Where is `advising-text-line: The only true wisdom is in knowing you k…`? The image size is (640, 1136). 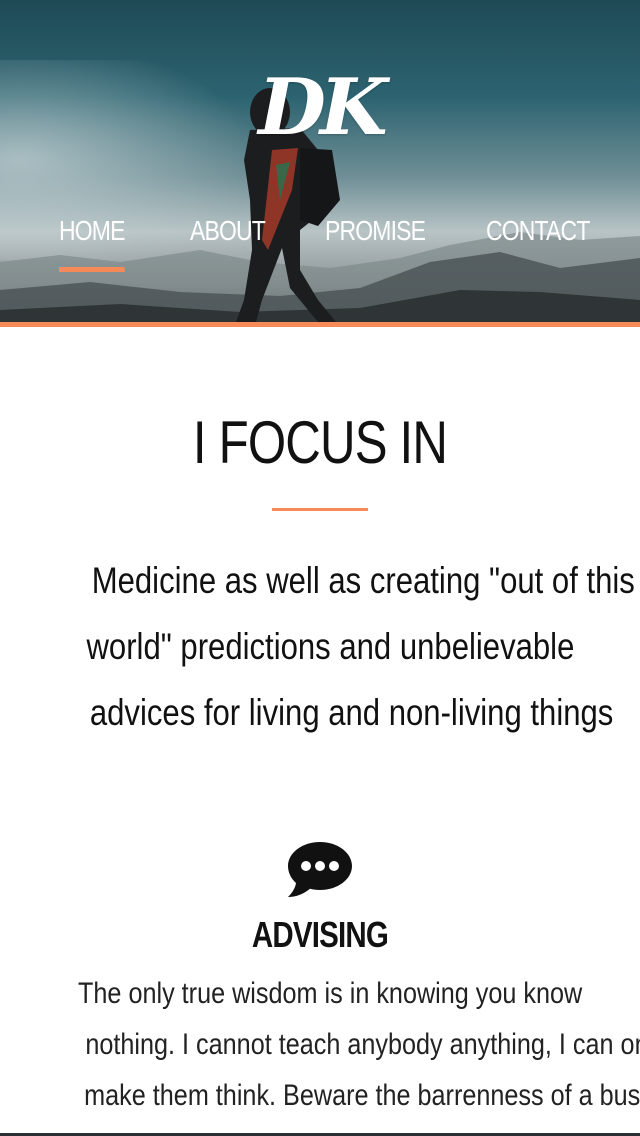 advising-text-line: The only true wisdom is in knowing you k… is located at coordinates (330, 993).